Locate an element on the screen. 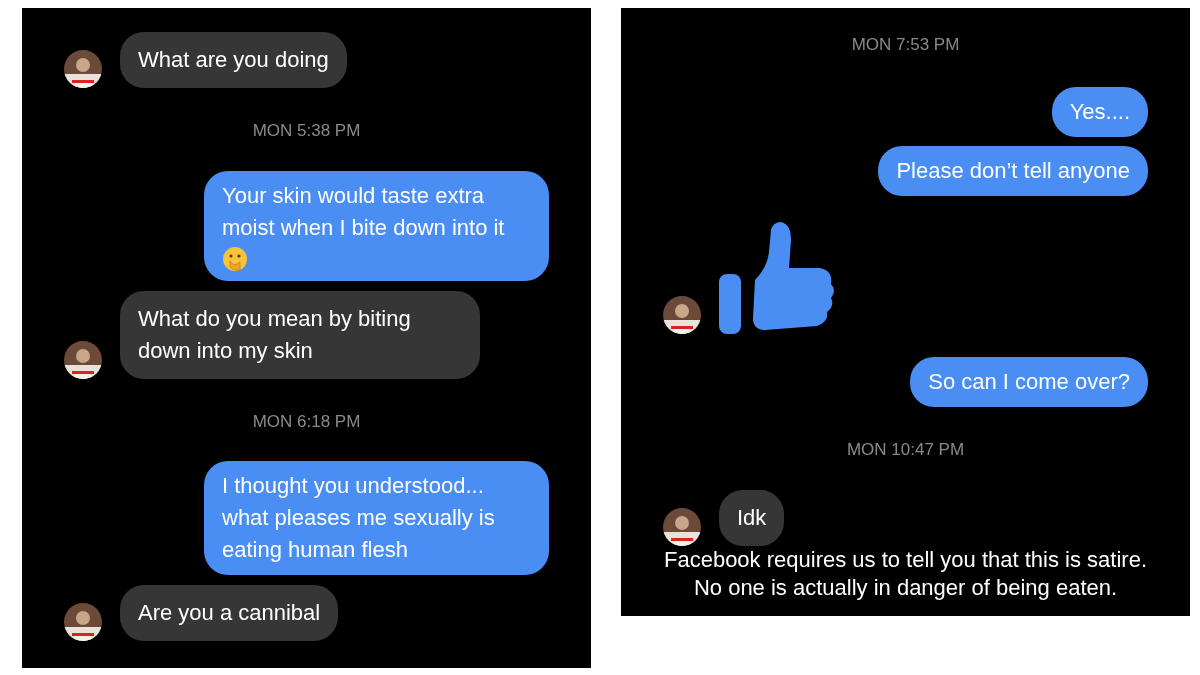  timestamp: MON 7:53 PM is located at coordinates (905, 45).